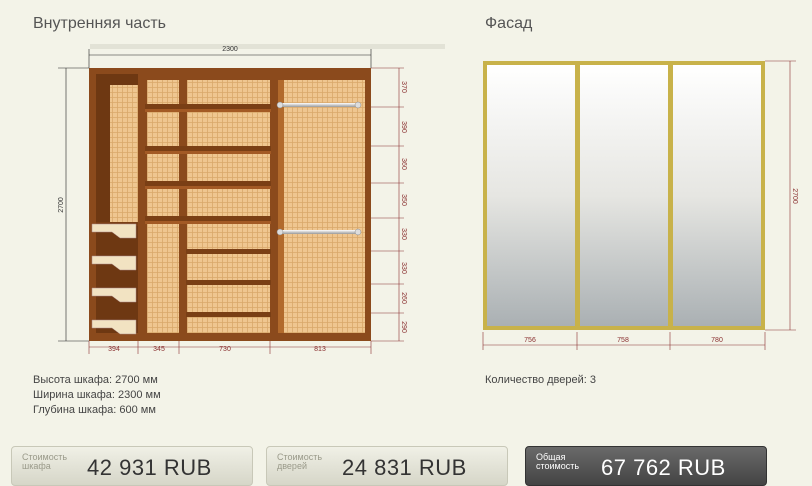 The image size is (812, 486). Describe the element at coordinates (61, 205) in the screenshot. I see `dim-height-left-label: 2700` at that location.